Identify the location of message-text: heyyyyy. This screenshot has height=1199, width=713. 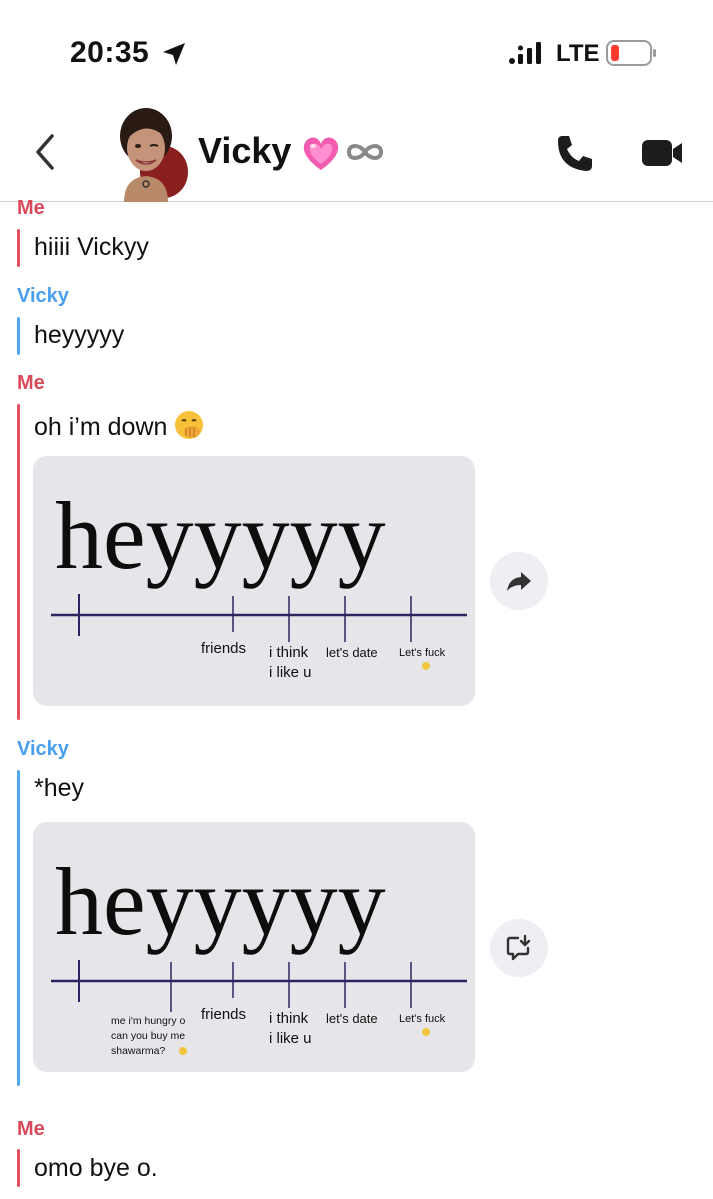
(79, 335).